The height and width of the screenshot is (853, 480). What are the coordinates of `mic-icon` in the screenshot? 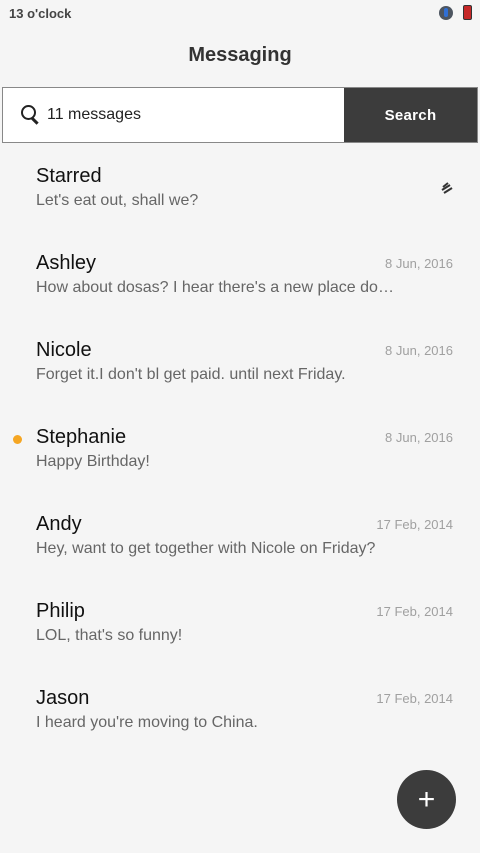 It's located at (446, 12).